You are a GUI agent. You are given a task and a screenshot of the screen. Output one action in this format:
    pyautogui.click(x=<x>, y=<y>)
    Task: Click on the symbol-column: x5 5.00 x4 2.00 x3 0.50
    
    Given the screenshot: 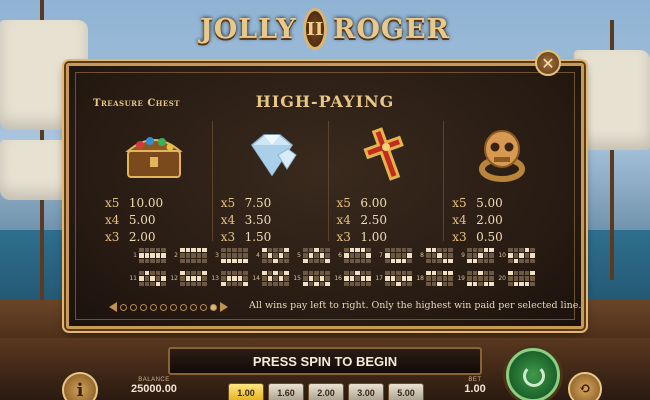 What is the action you would take?
    pyautogui.click(x=501, y=182)
    